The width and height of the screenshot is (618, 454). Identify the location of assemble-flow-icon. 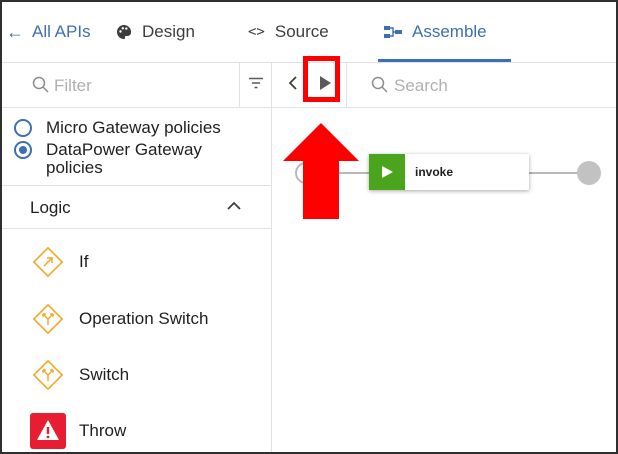
(393, 32).